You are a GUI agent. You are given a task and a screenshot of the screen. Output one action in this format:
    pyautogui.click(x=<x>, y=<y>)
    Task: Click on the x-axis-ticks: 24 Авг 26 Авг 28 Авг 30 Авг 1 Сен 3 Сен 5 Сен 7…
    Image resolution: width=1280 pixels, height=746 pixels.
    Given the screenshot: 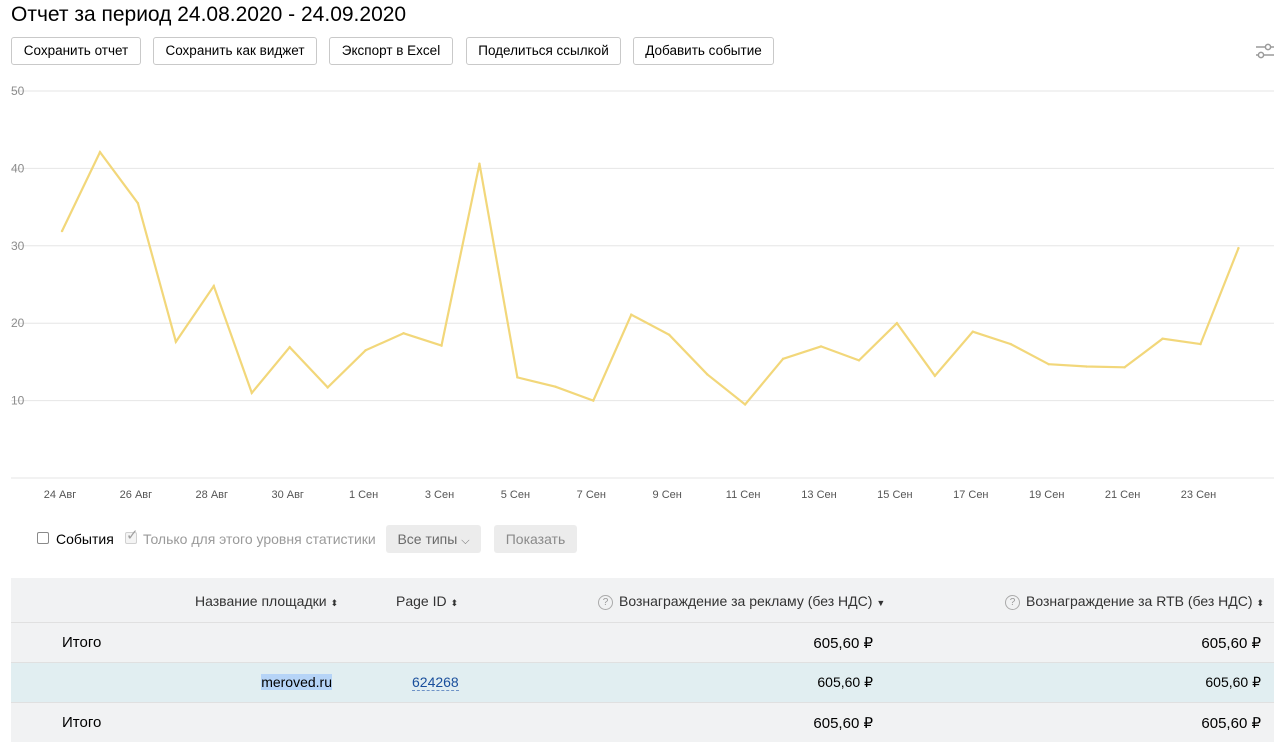 What is the action you would take?
    pyautogui.click(x=630, y=495)
    